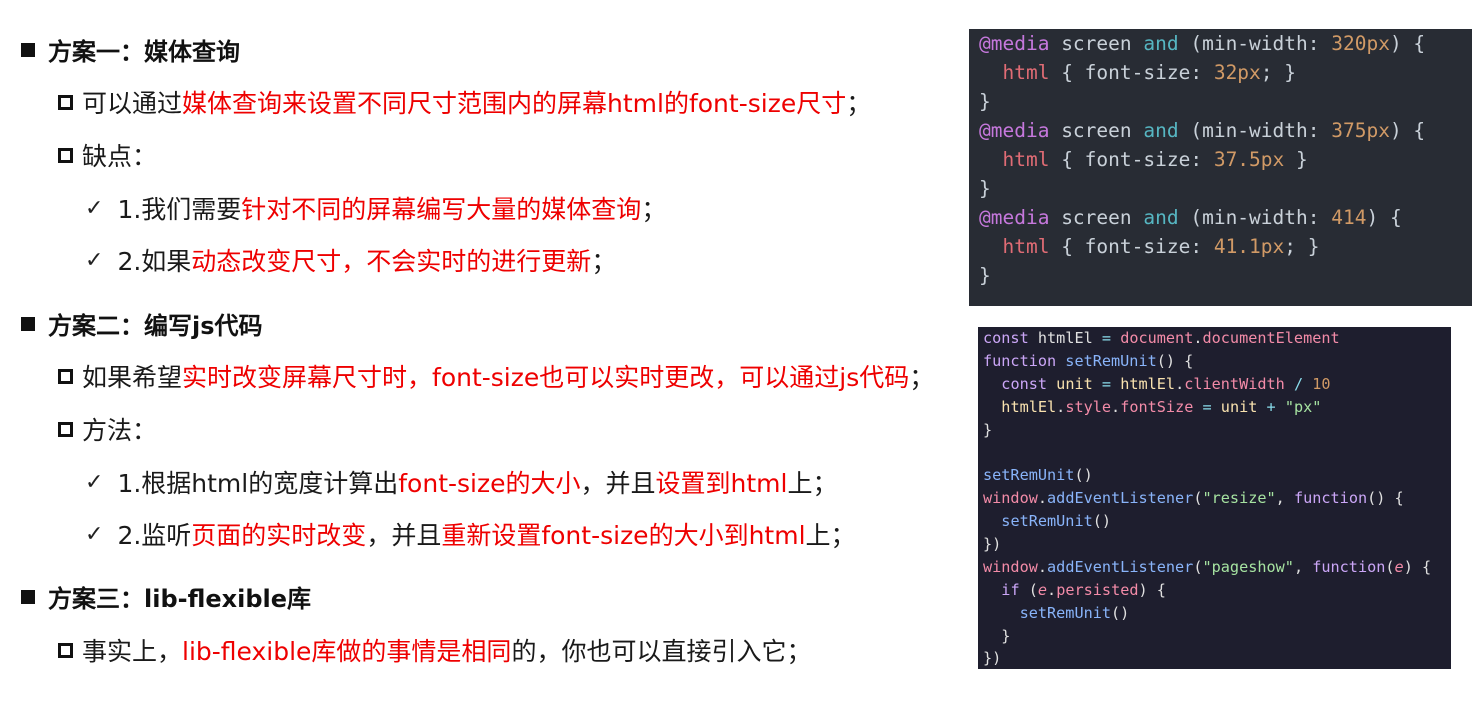  I want to click on code-line: function setRemUnit() {, so click(1214, 361).